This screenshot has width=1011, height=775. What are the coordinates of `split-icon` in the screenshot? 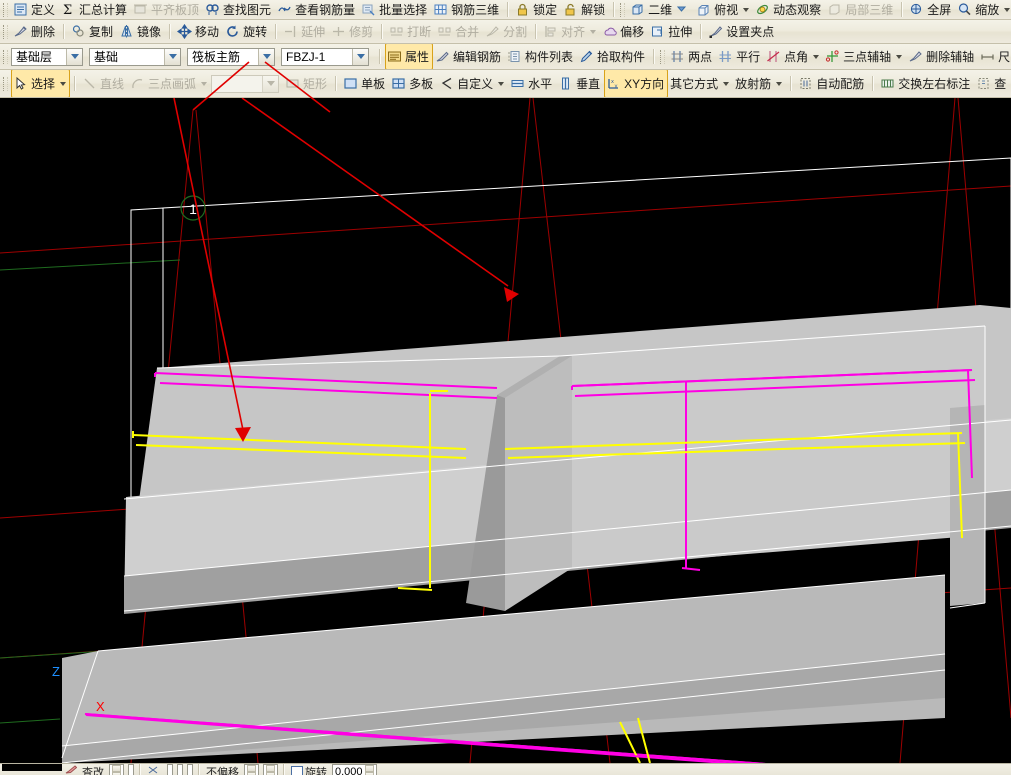 It's located at (492, 31).